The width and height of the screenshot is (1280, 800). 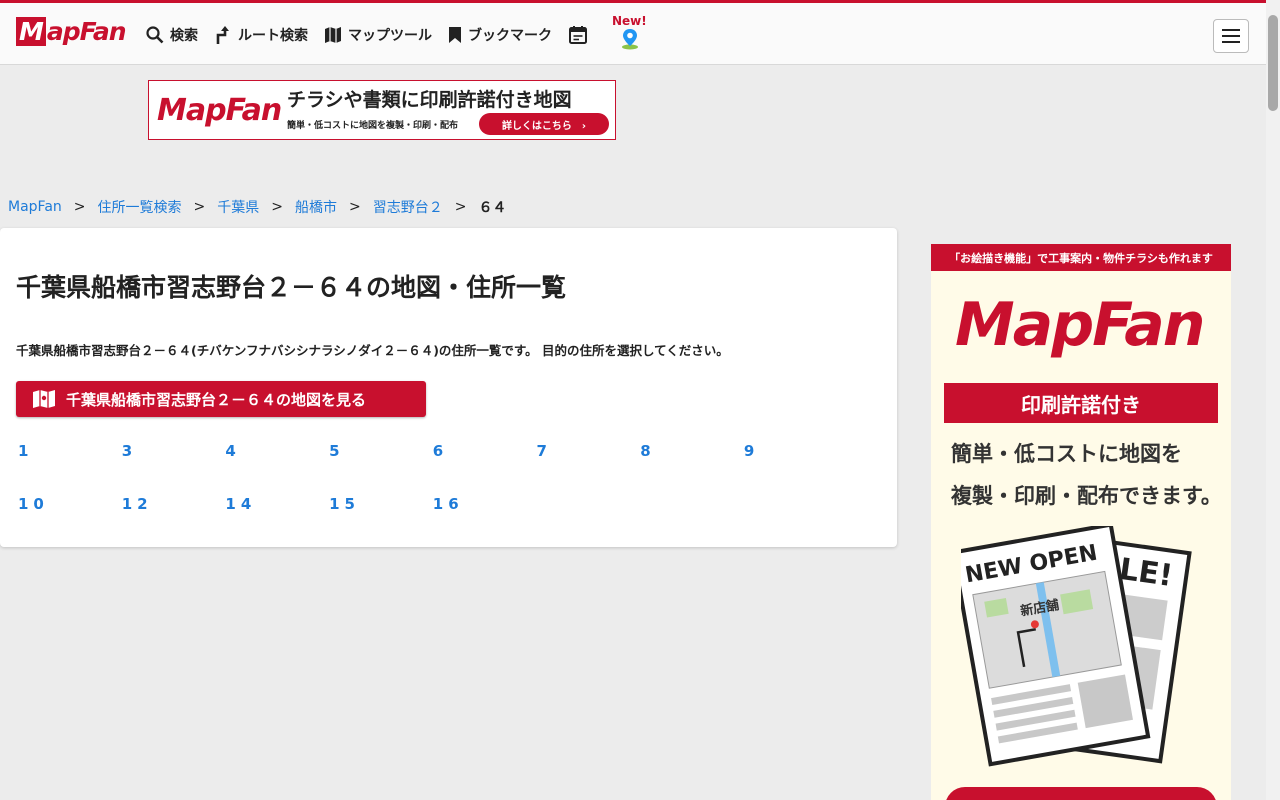 What do you see at coordinates (373, 126) in the screenshot?
I see `banner-subtext: 簡単・低コストに地図を複製・印刷・配布` at bounding box center [373, 126].